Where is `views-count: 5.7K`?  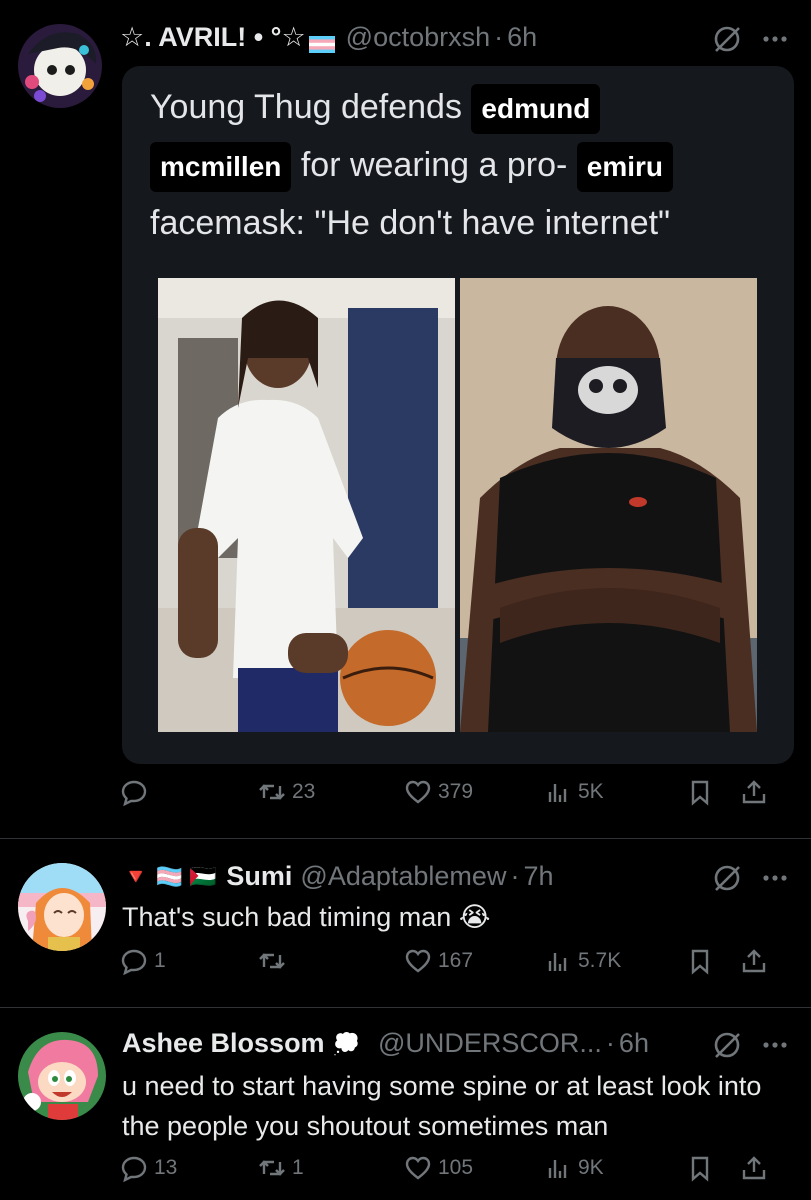
views-count: 5.7K is located at coordinates (600, 960).